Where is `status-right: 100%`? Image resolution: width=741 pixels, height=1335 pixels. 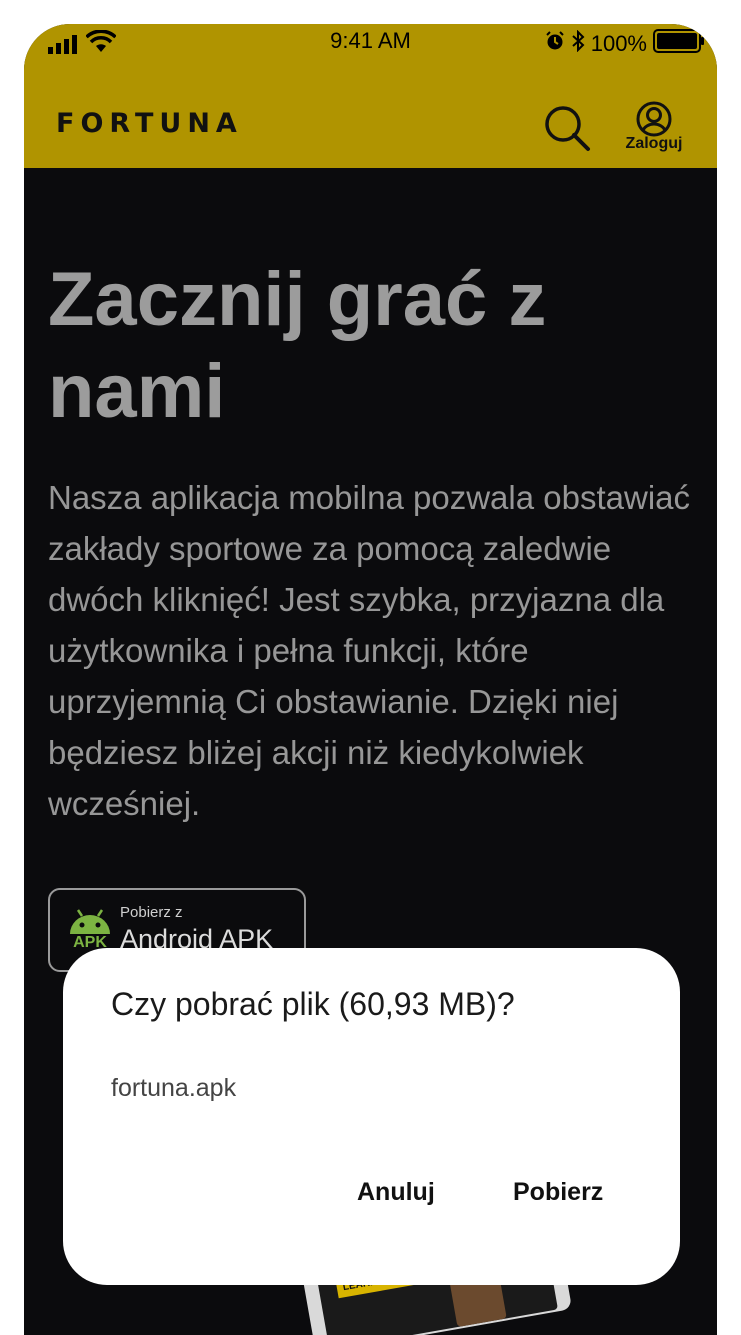
status-right: 100% is located at coordinates (625, 44).